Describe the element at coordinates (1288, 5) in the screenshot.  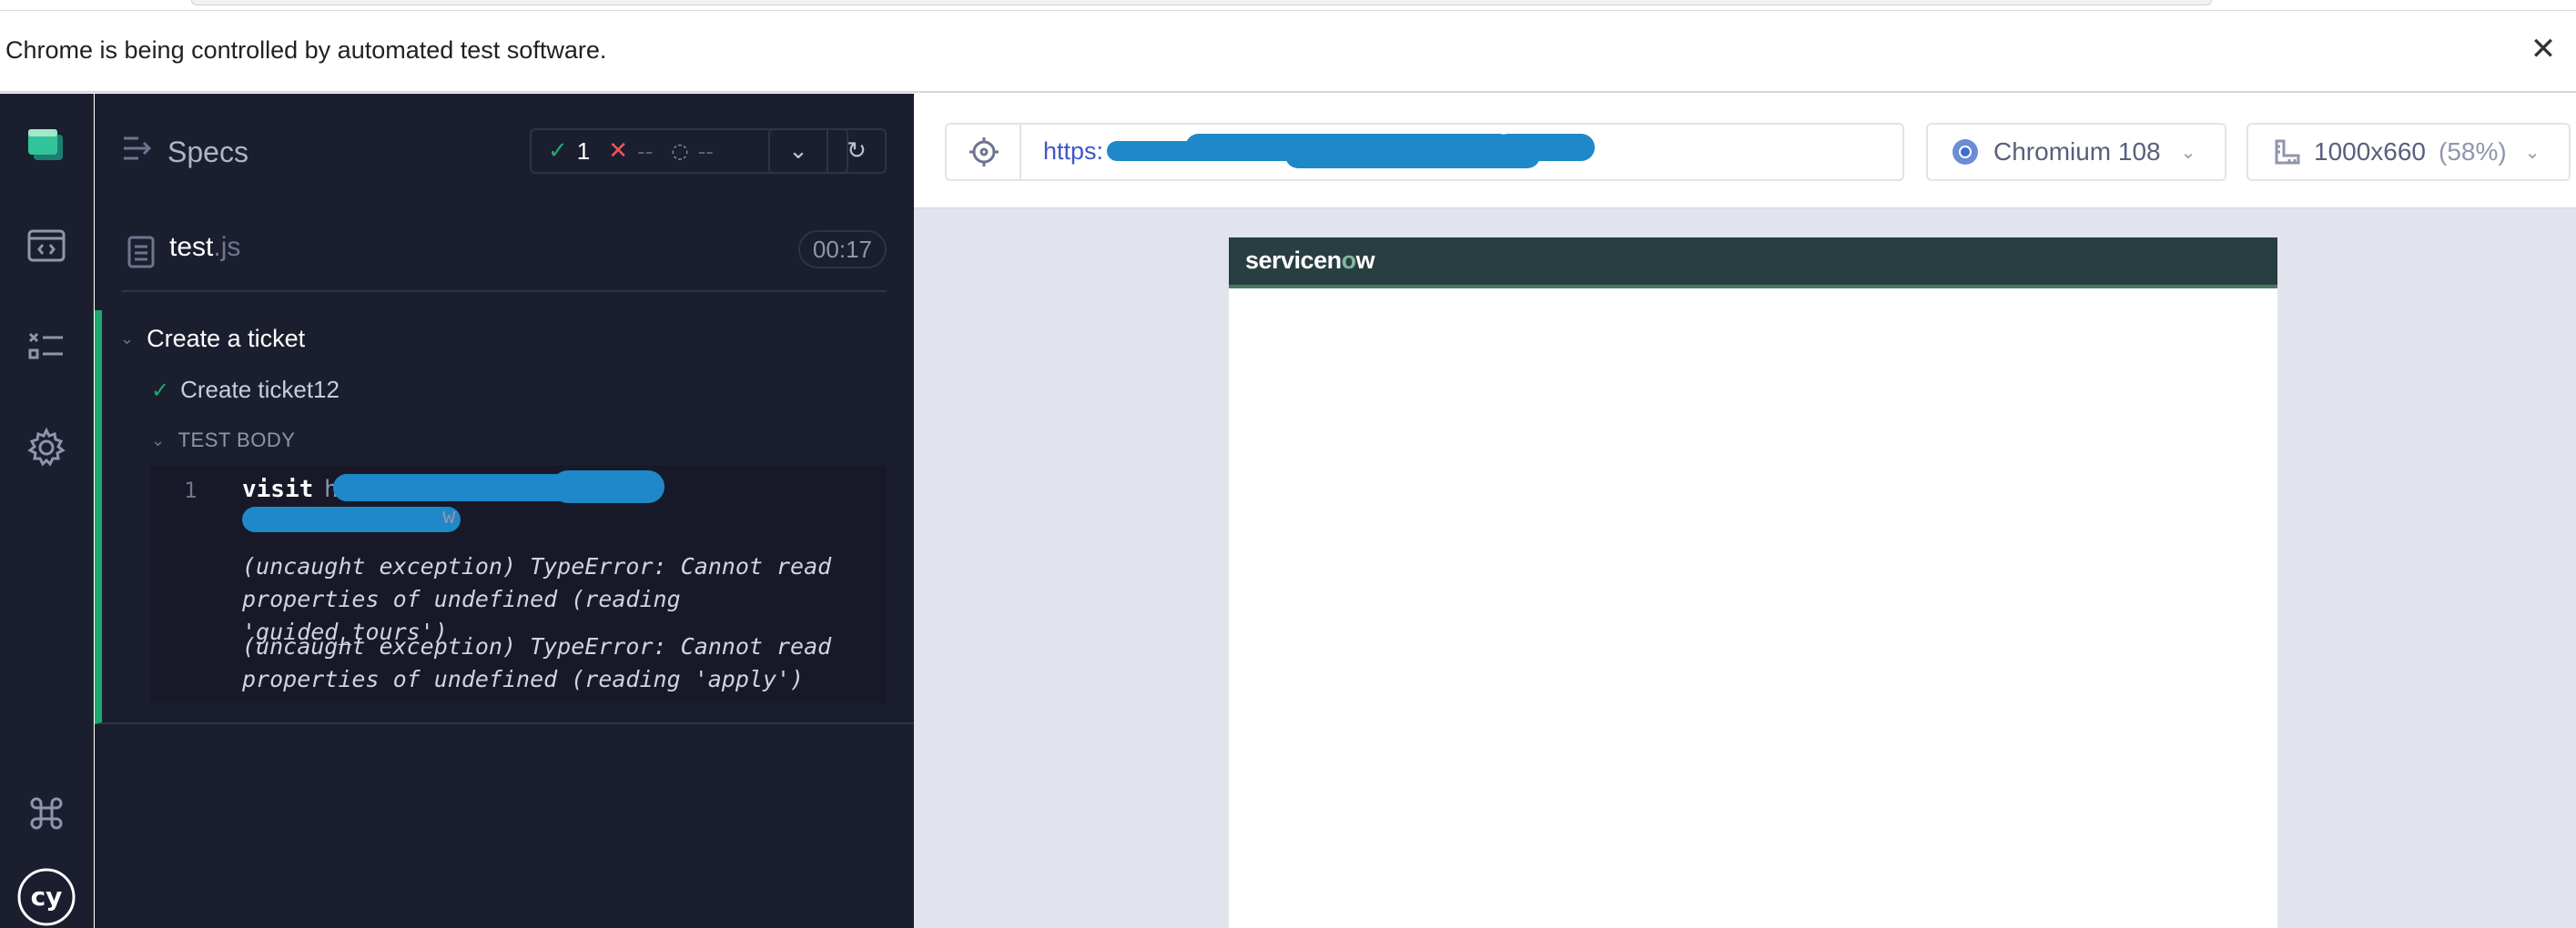
I see `browser-top-strip` at that location.